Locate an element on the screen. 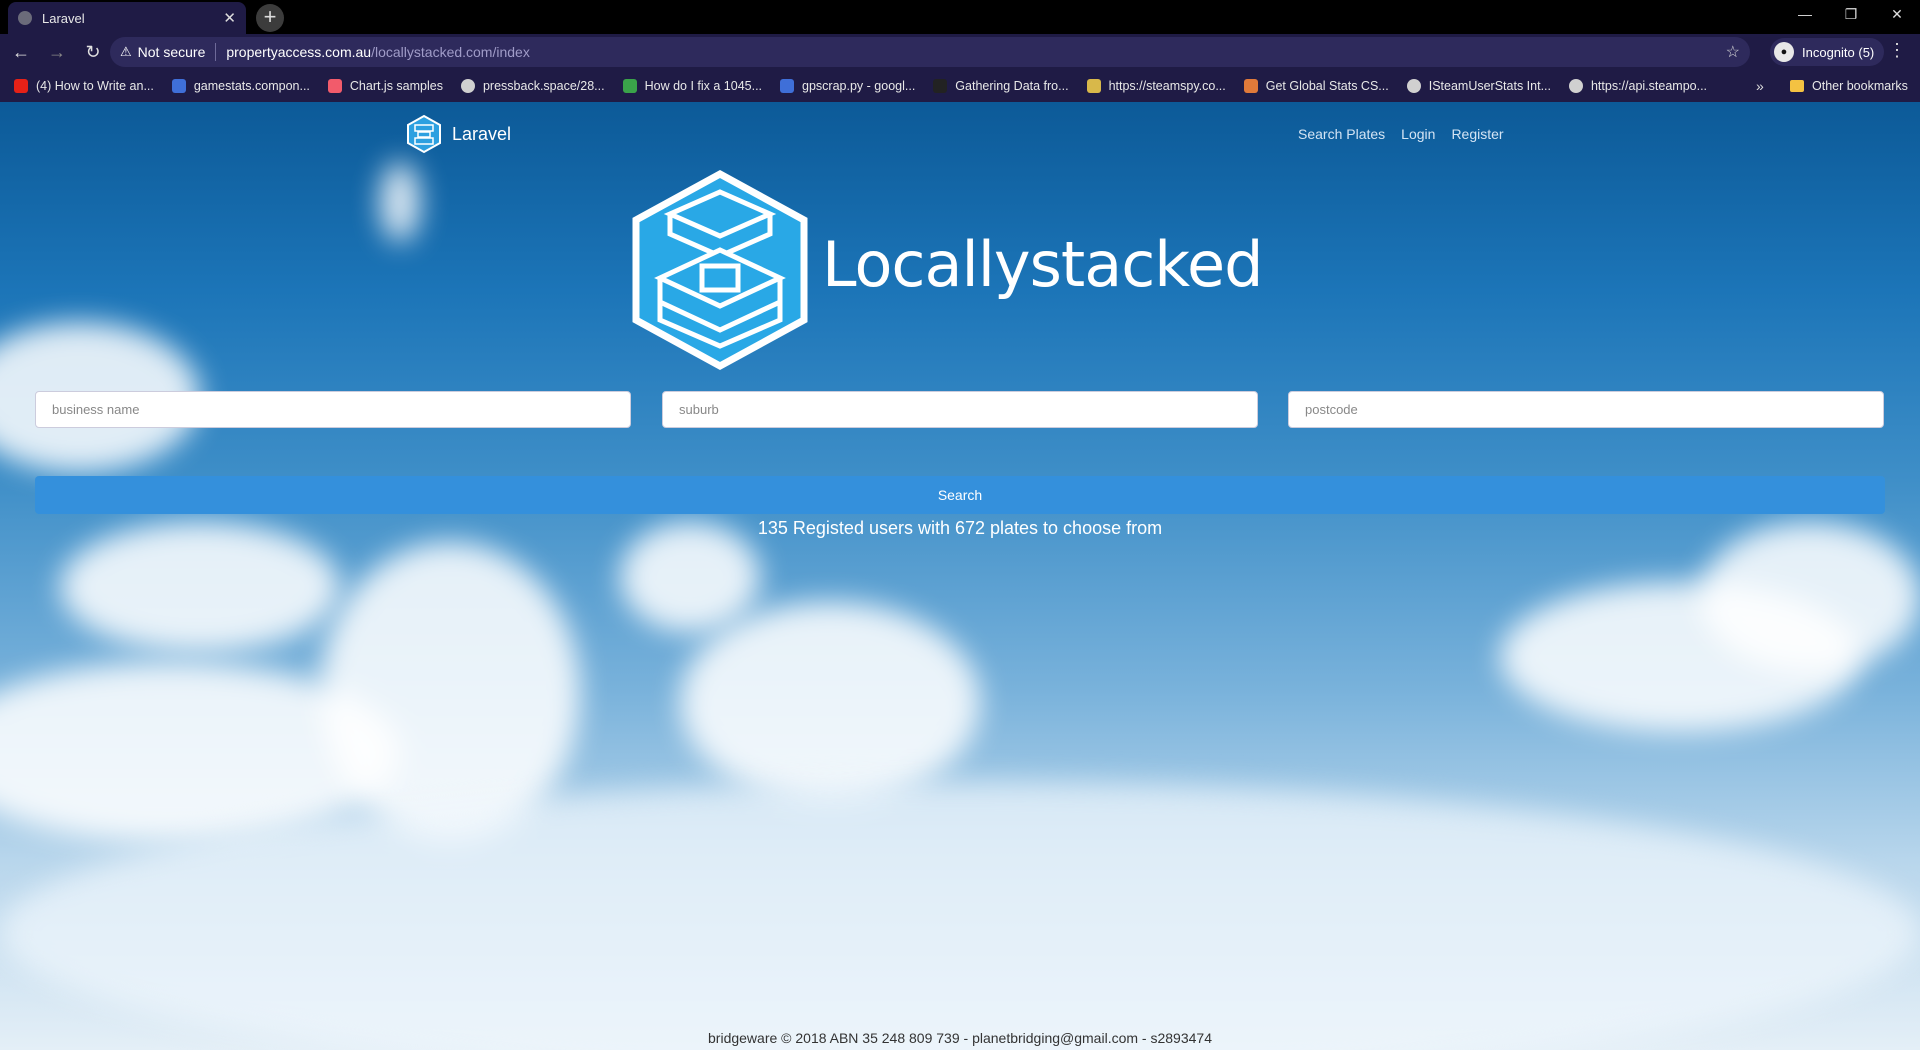 This screenshot has width=1920, height=1050. nav-link-search-plates: Search Plates is located at coordinates (1341, 134).